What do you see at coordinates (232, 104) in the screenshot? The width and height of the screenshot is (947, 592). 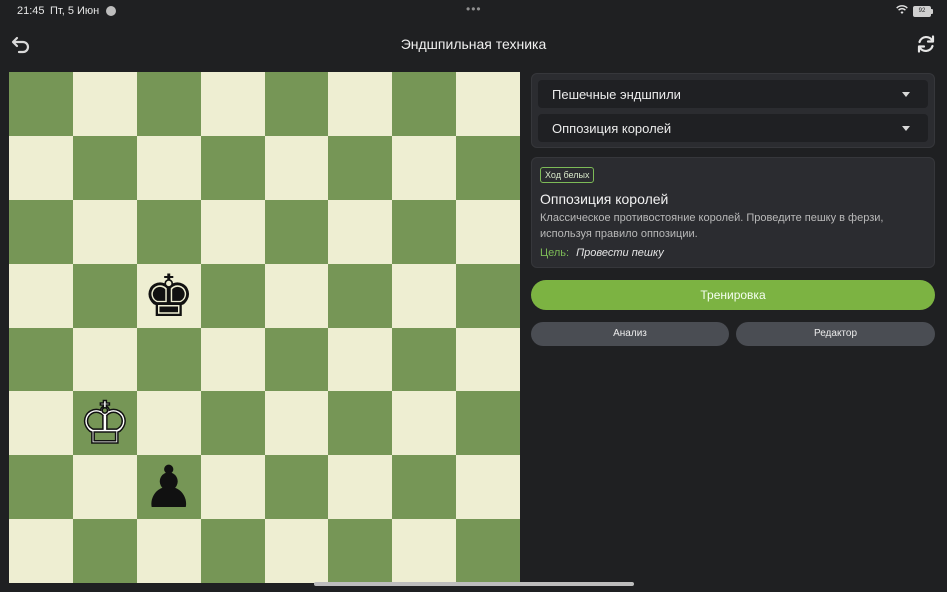 I see `square-d8` at bounding box center [232, 104].